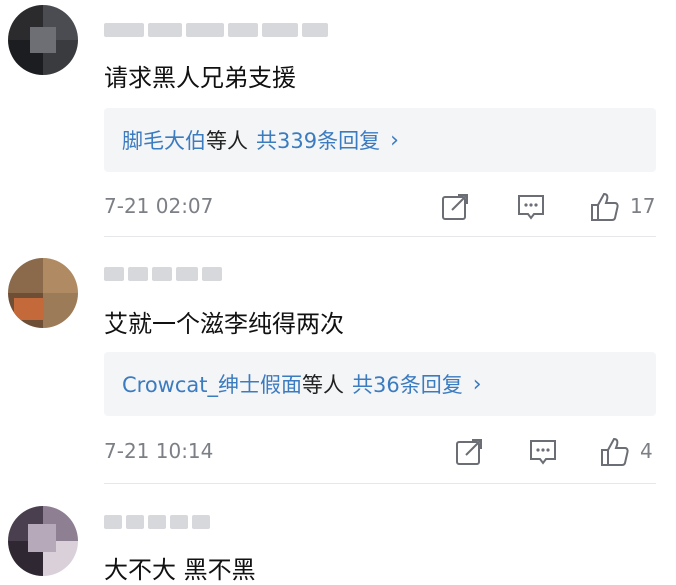  Describe the element at coordinates (407, 384) in the screenshot. I see `reply-count-link: 共36条回复` at that location.